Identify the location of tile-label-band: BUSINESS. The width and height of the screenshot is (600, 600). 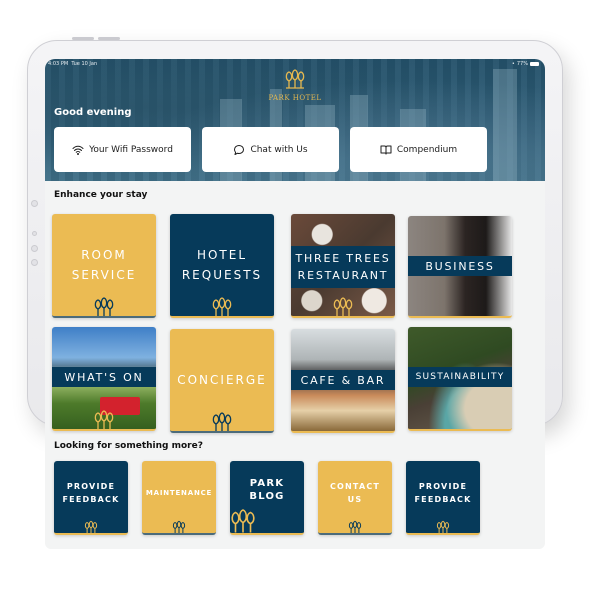
(460, 266).